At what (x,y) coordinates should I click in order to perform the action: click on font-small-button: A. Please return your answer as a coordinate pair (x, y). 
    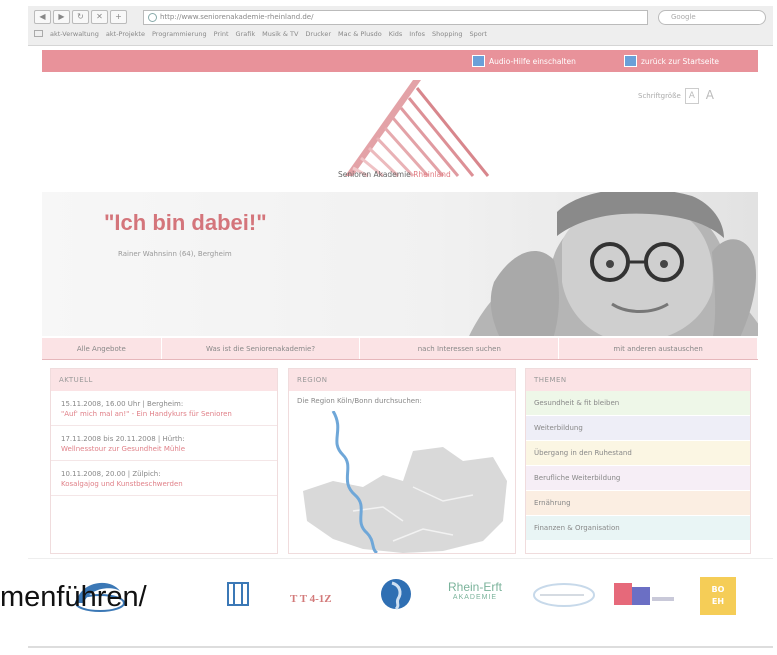
    Looking at the image, I should click on (691, 96).